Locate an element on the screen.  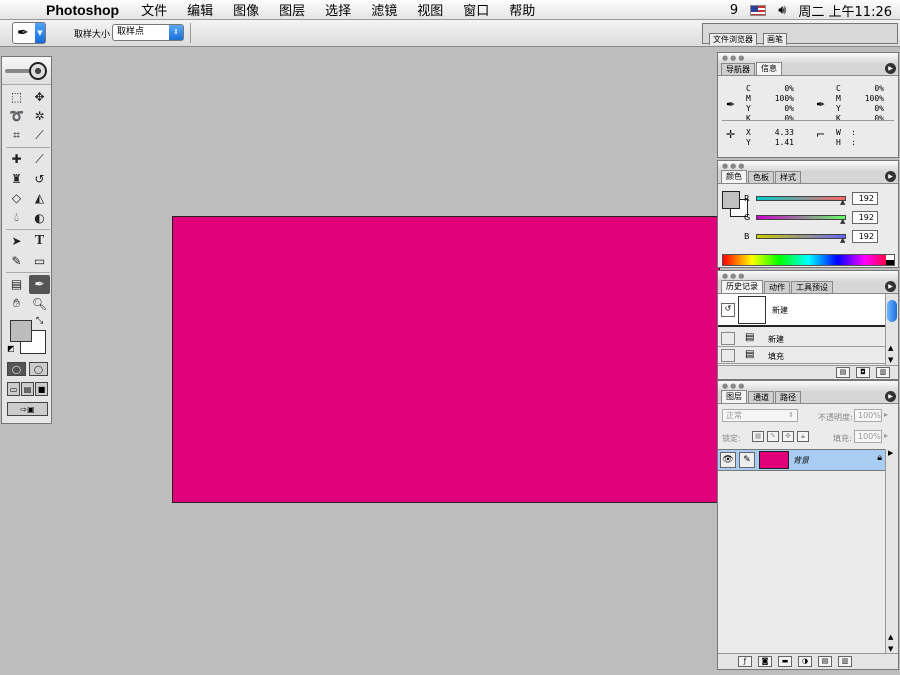
dodge-tool-icon: ◐ is located at coordinates (39, 218).